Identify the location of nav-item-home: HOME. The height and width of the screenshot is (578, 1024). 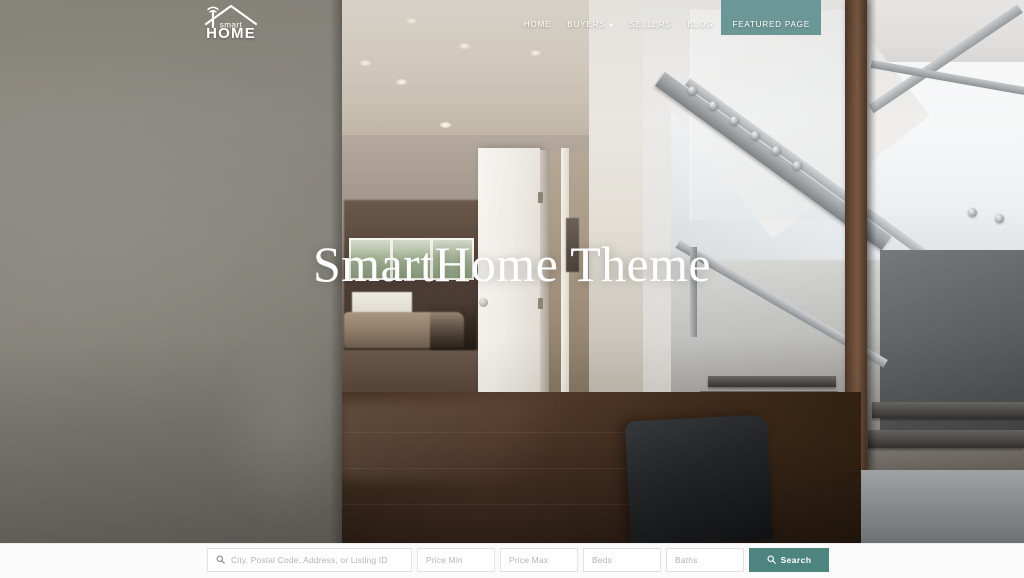
(538, 17).